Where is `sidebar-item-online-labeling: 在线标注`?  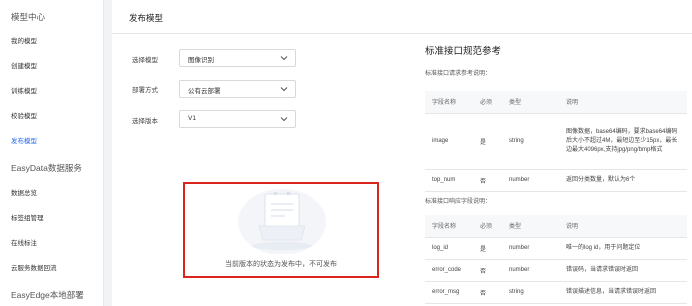 sidebar-item-online-labeling: 在线标注 is located at coordinates (52, 244).